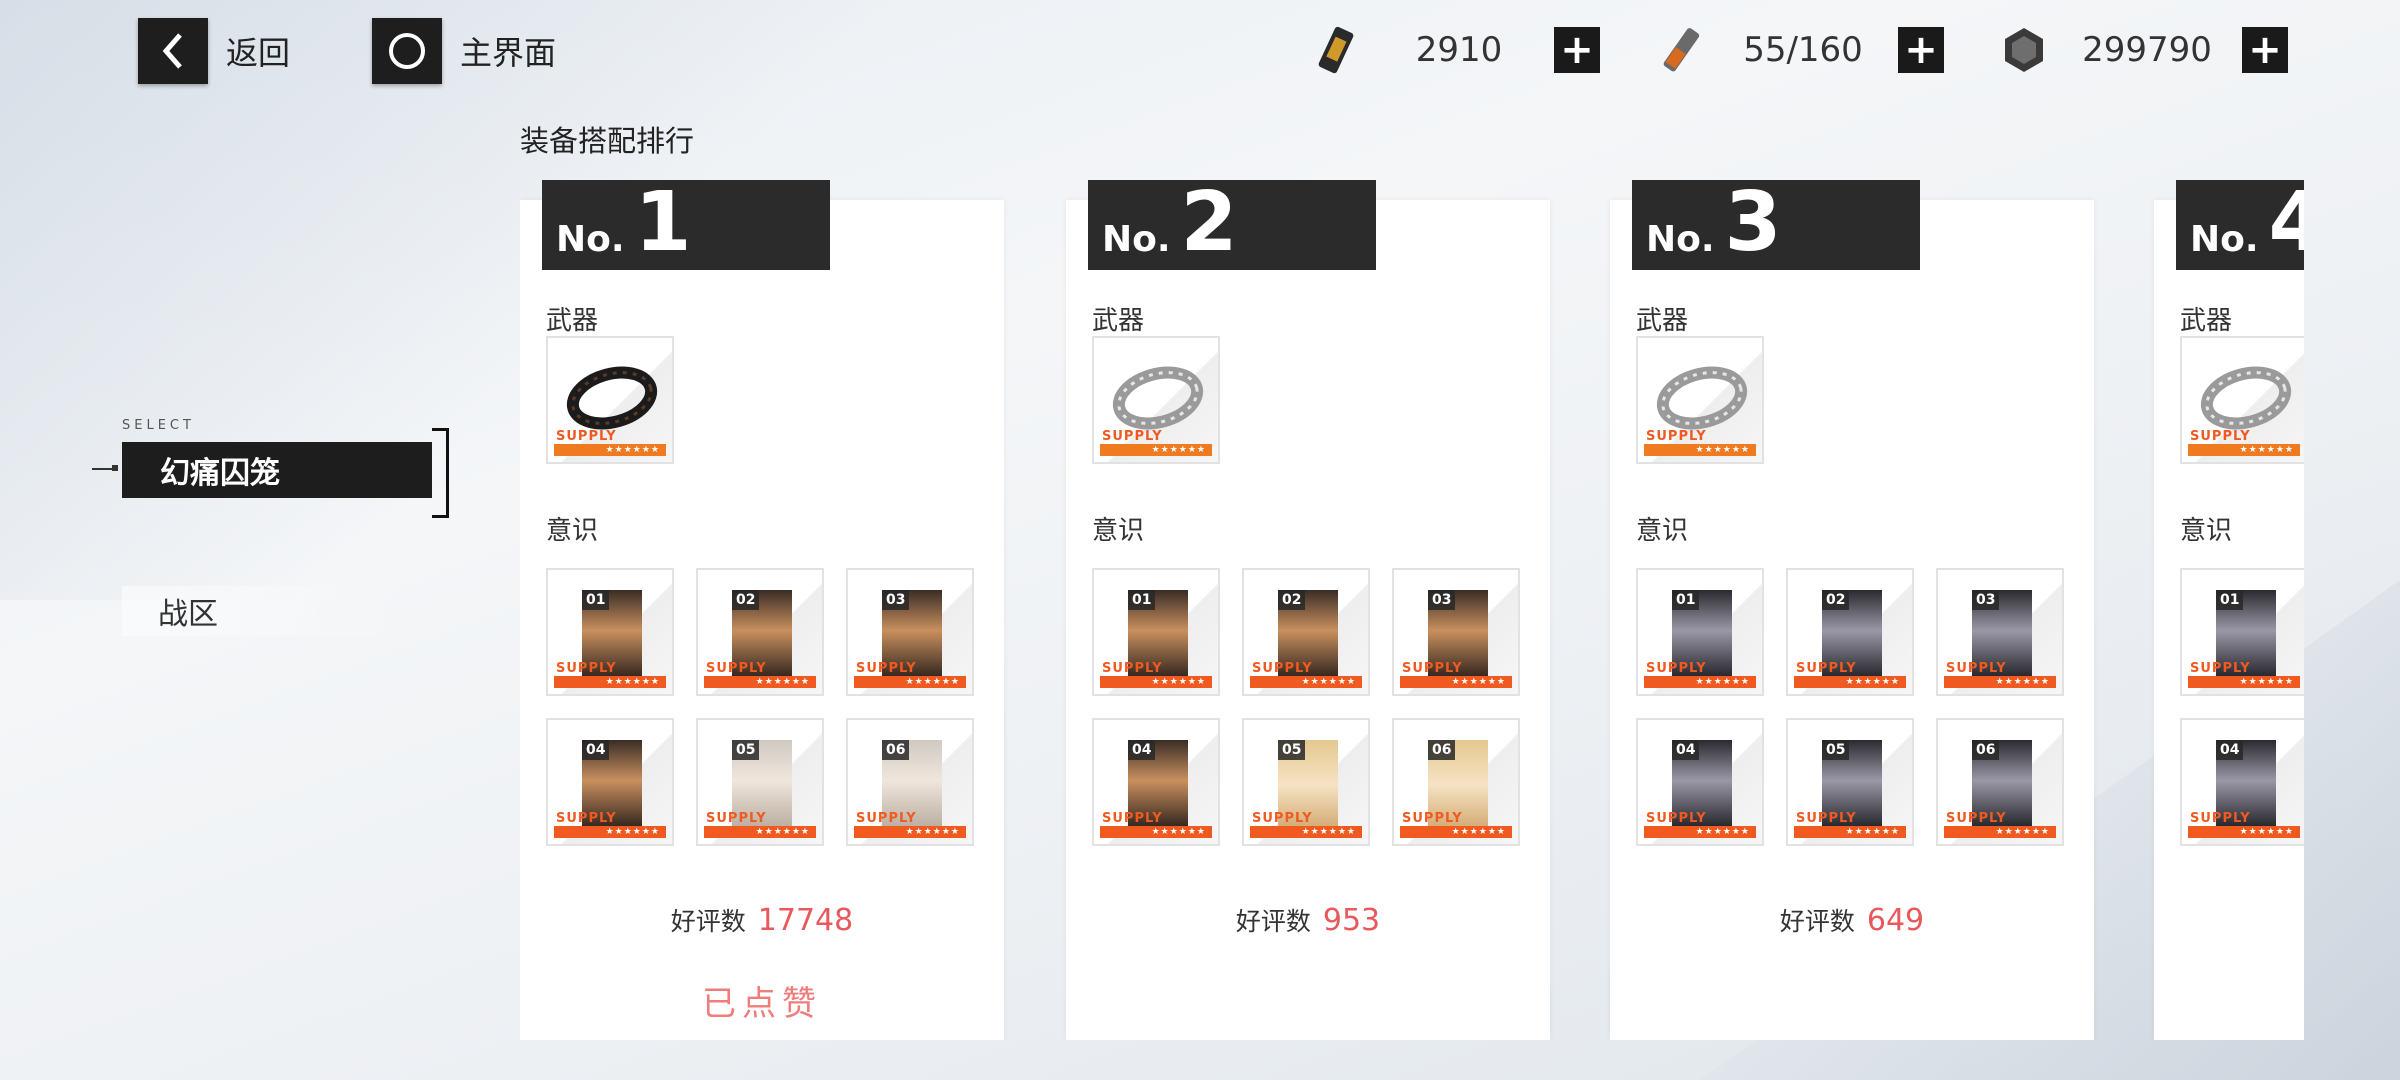  Describe the element at coordinates (277, 470) in the screenshot. I see `sidebar-item-phantom-cage: 幻痛囚笼` at that location.